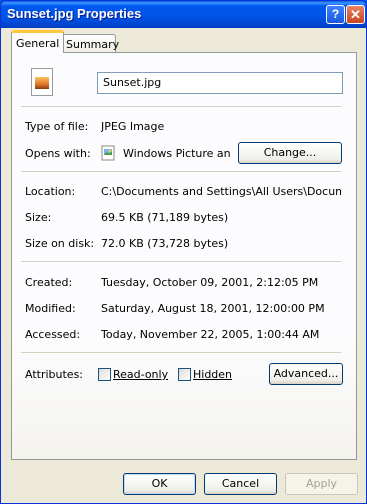 The height and width of the screenshot is (504, 367). What do you see at coordinates (50, 308) in the screenshot?
I see `modified-label: Modified:` at bounding box center [50, 308].